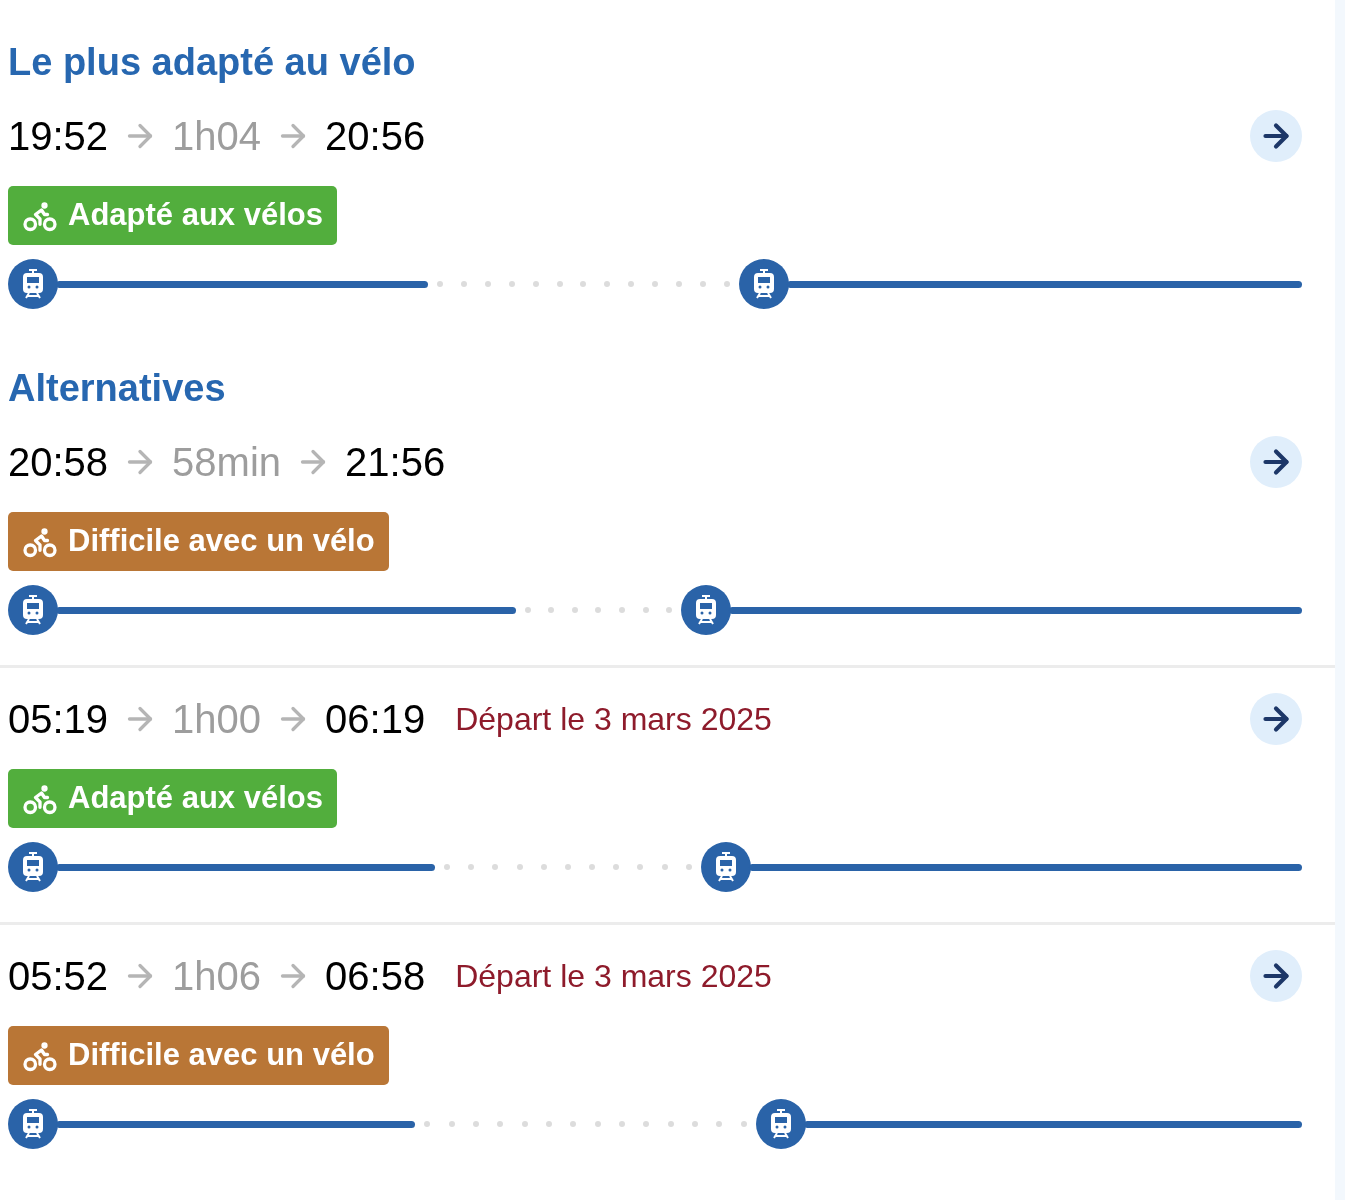 The width and height of the screenshot is (1345, 1200). What do you see at coordinates (227, 462) in the screenshot?
I see `duration: 58min` at bounding box center [227, 462].